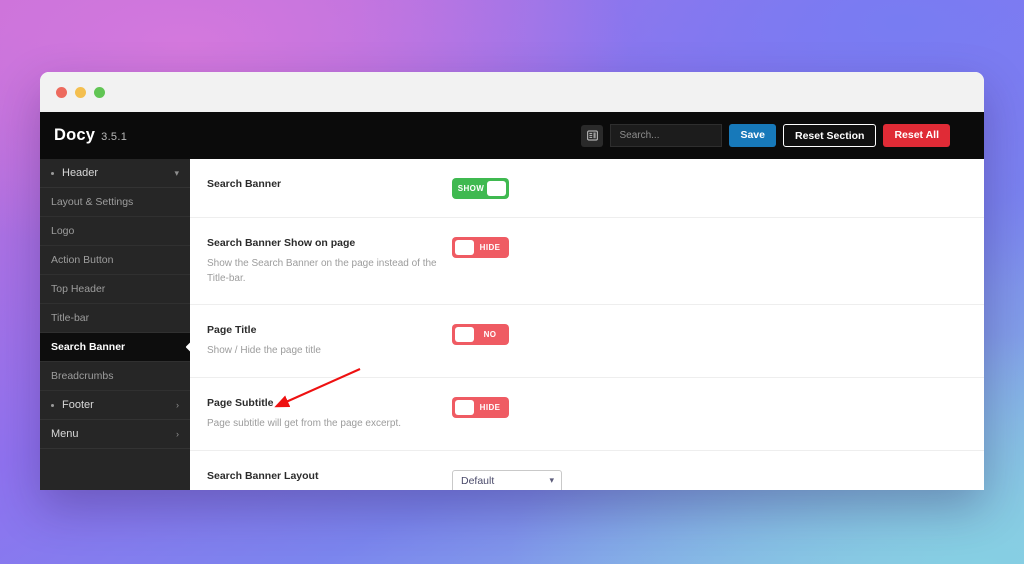  What do you see at coordinates (70, 318) in the screenshot?
I see `sidebar-item-label: Title-bar` at bounding box center [70, 318].